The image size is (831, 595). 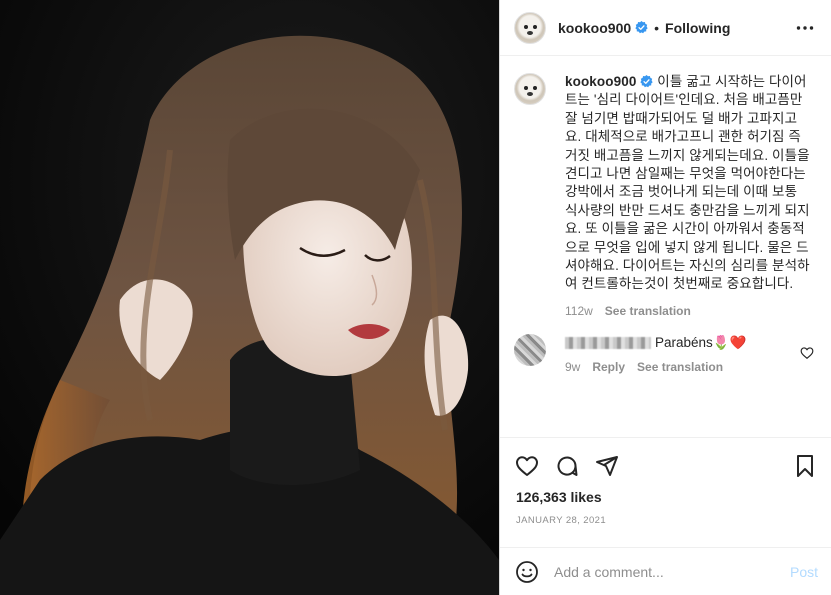 What do you see at coordinates (672, 571) in the screenshot?
I see `comment-input` at bounding box center [672, 571].